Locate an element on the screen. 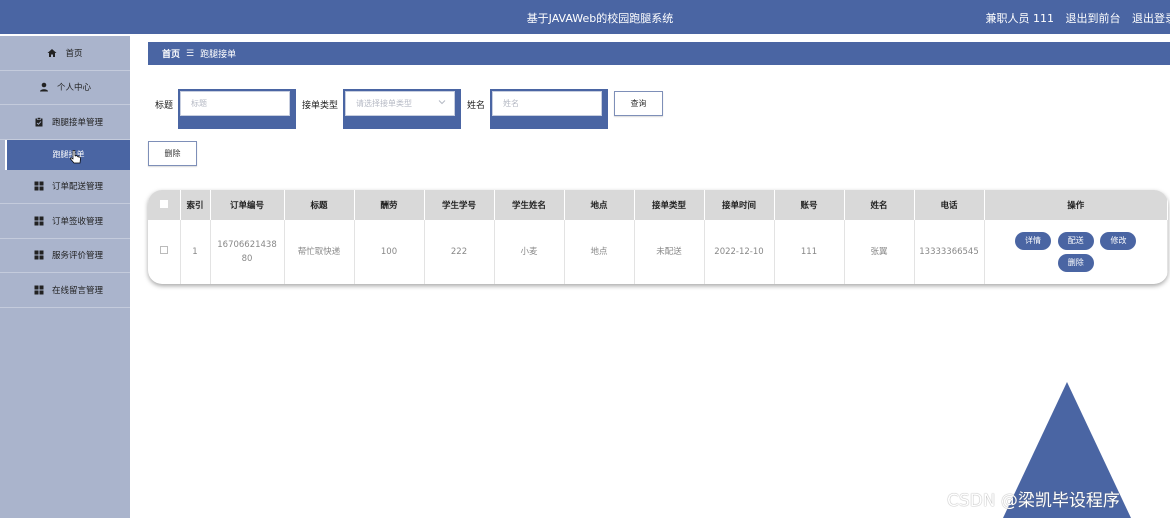  column-header: 账号 is located at coordinates (809, 205).